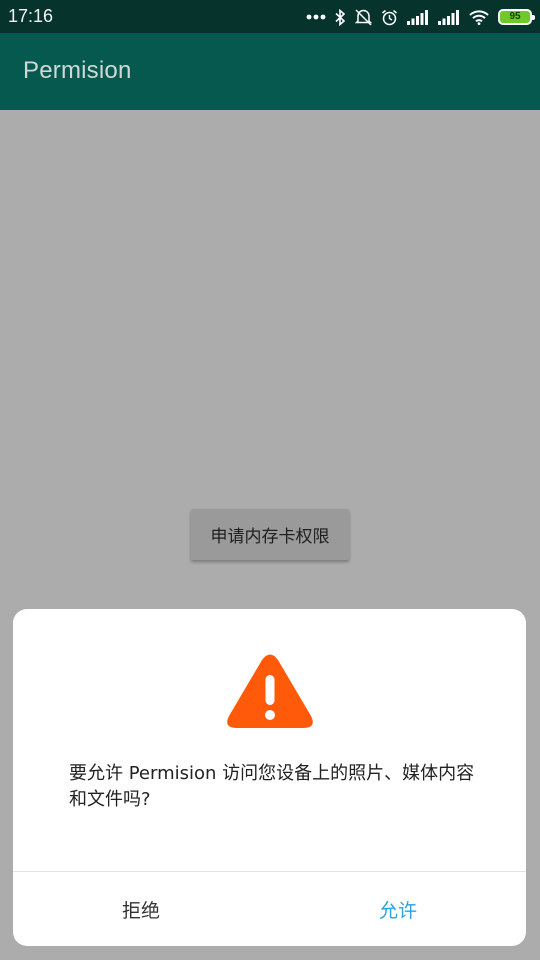  Describe the element at coordinates (398, 909) in the screenshot. I see `allow-button: 允许` at that location.